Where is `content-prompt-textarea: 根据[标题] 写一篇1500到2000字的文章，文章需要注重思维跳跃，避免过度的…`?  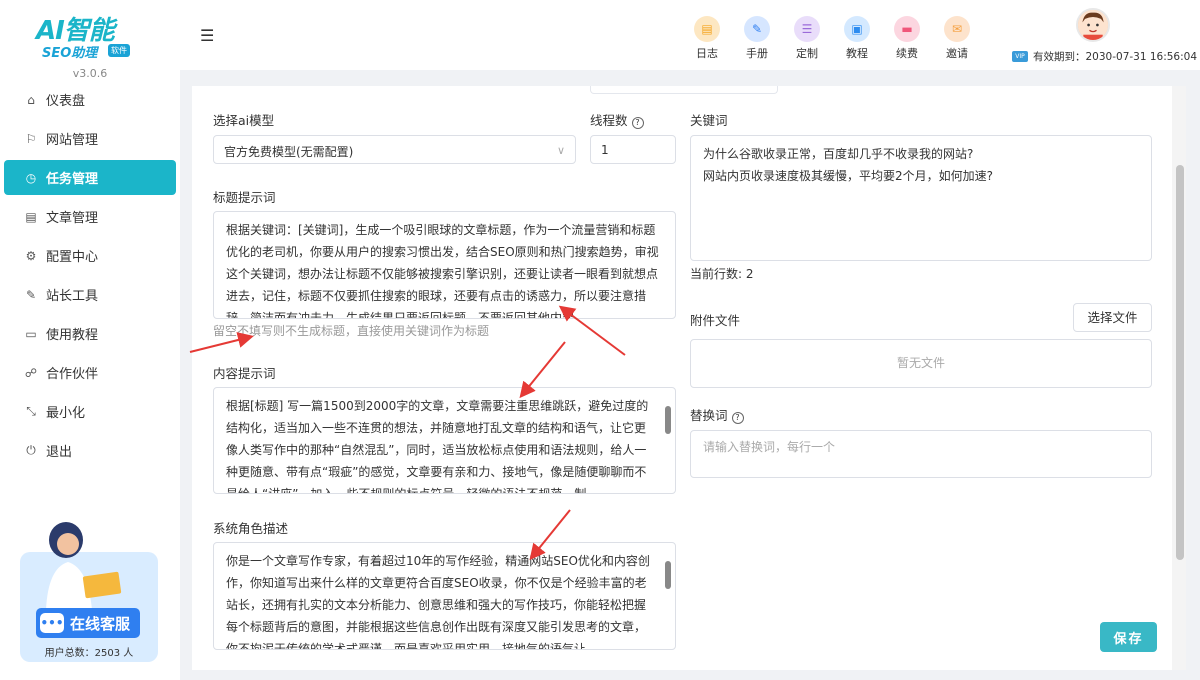
content-prompt-textarea: 根据[标题] 写一篇1500到2000字的文章，文章需要注重思维跳跃，避免过度的… is located at coordinates (444, 440).